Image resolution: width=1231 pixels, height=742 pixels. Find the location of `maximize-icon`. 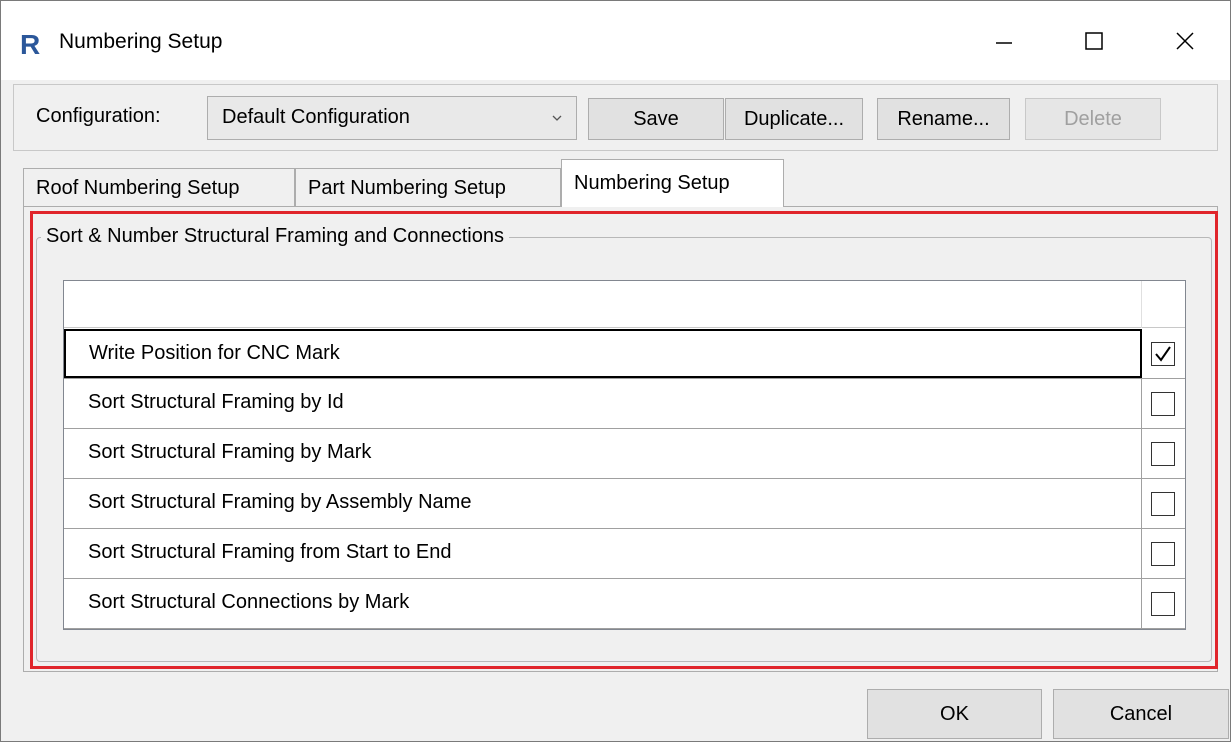

maximize-icon is located at coordinates (1094, 40).